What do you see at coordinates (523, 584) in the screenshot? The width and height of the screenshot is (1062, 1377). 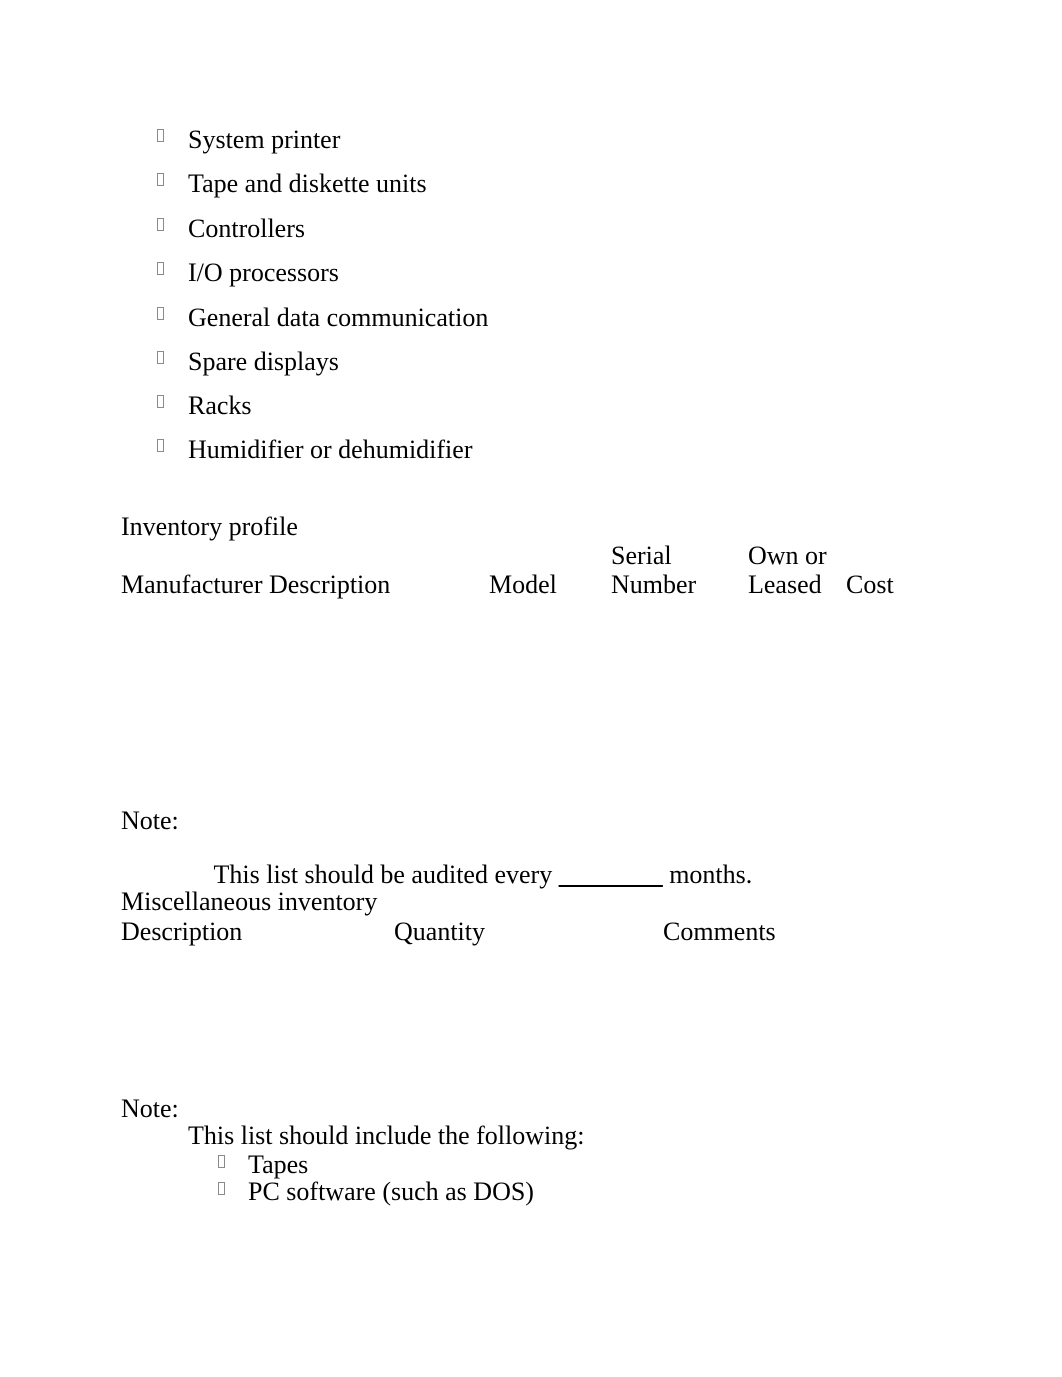 I see `column-header-model: Model` at bounding box center [523, 584].